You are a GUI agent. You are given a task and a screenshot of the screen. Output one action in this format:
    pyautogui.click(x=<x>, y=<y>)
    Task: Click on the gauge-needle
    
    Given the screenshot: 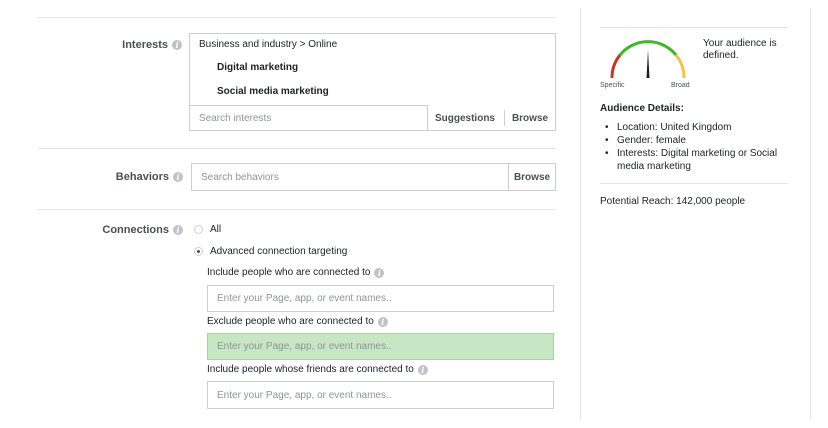 What is the action you would take?
    pyautogui.click(x=648, y=64)
    